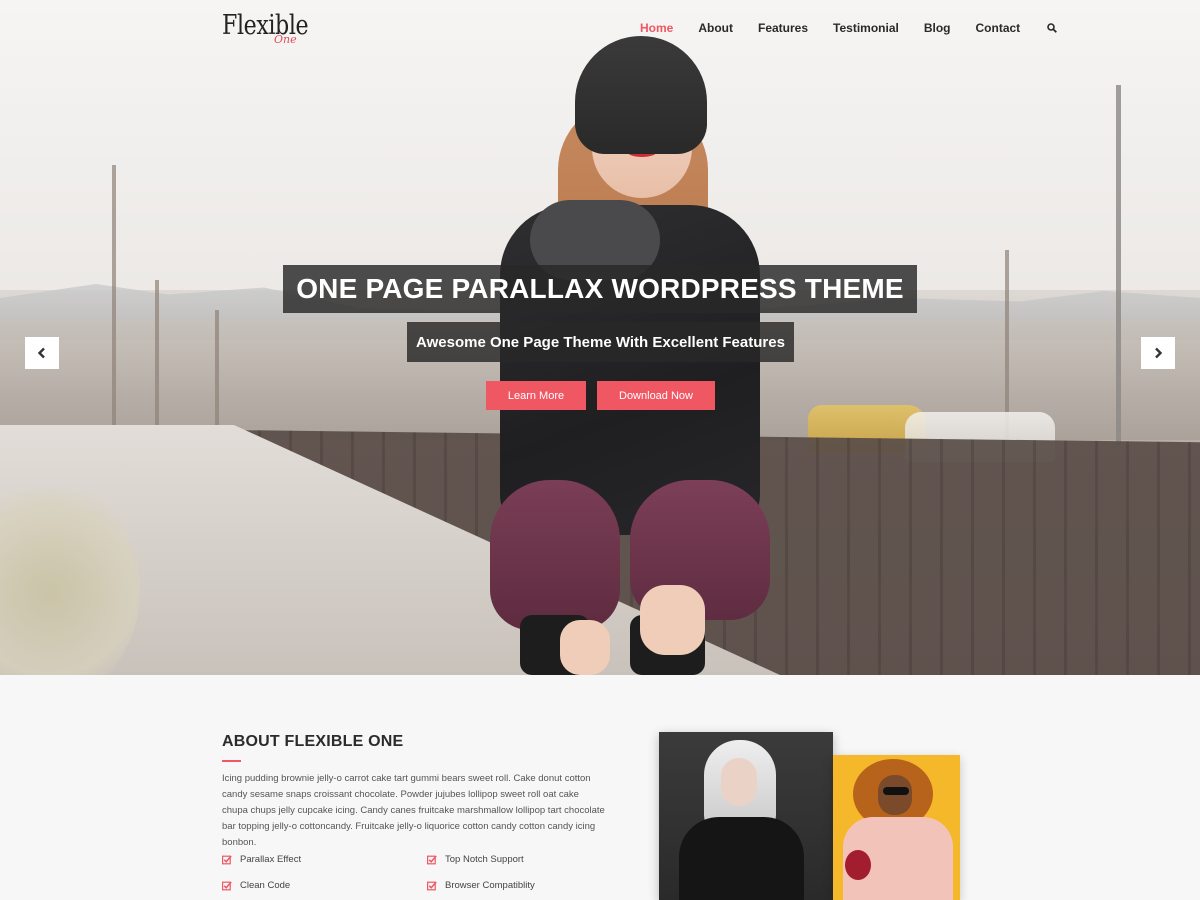  I want to click on hero-background-lamppost, so click(1118, 265).